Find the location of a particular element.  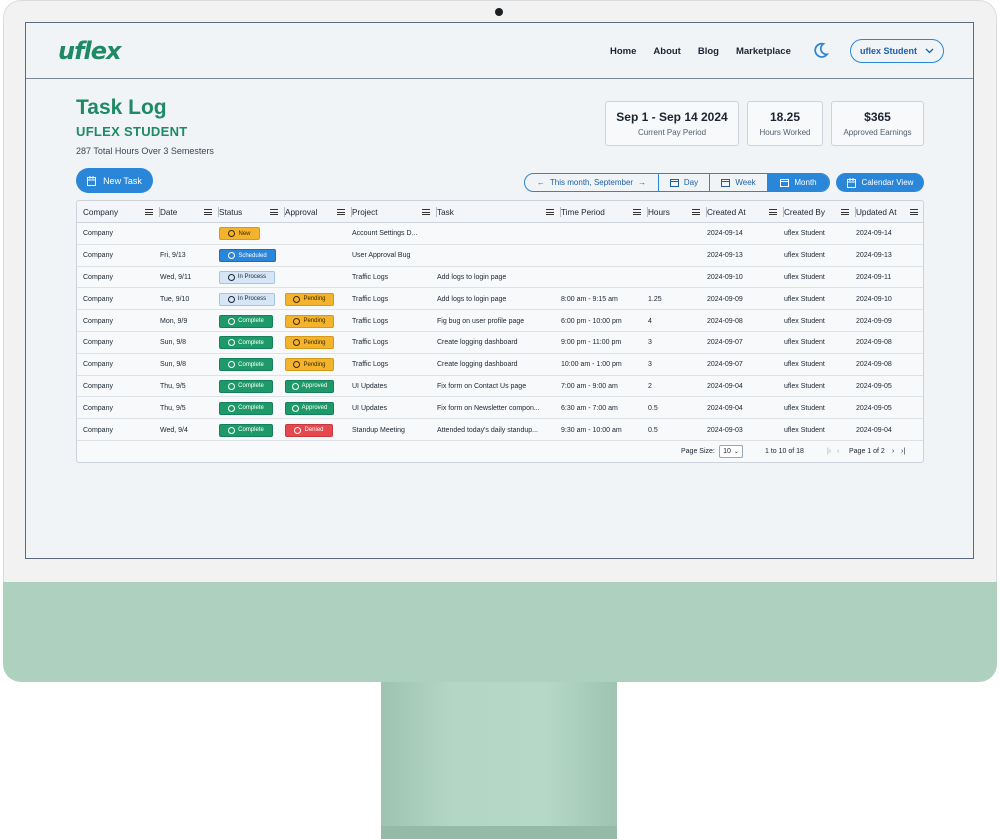

column-header-created-by: Created By is located at coordinates (820, 212).